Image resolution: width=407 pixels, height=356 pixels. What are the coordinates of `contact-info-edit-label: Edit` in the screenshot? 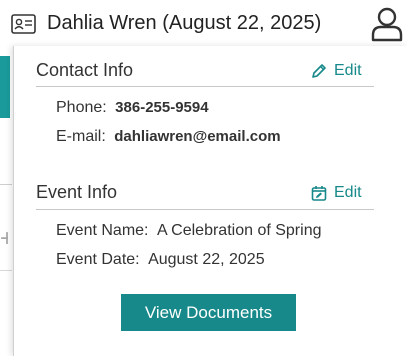 It's located at (348, 70).